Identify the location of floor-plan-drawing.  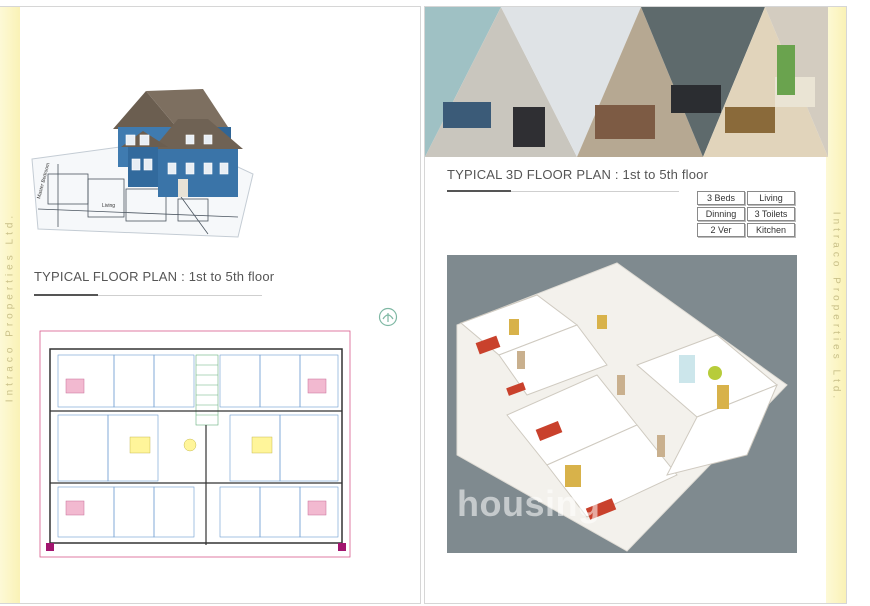
(195, 444).